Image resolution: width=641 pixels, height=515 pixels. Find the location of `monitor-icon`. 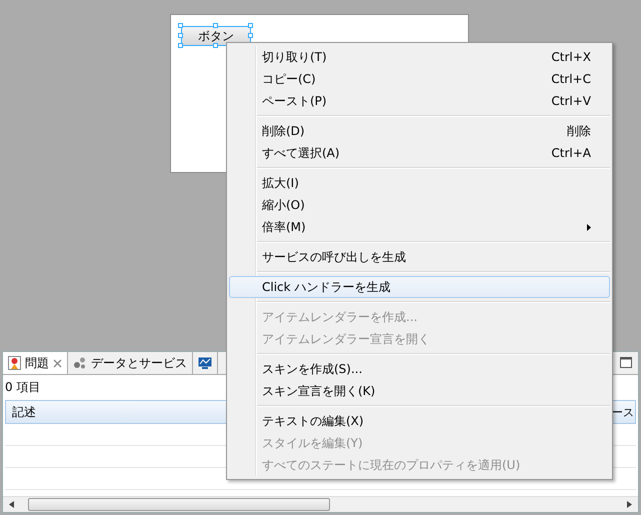

monitor-icon is located at coordinates (205, 363).